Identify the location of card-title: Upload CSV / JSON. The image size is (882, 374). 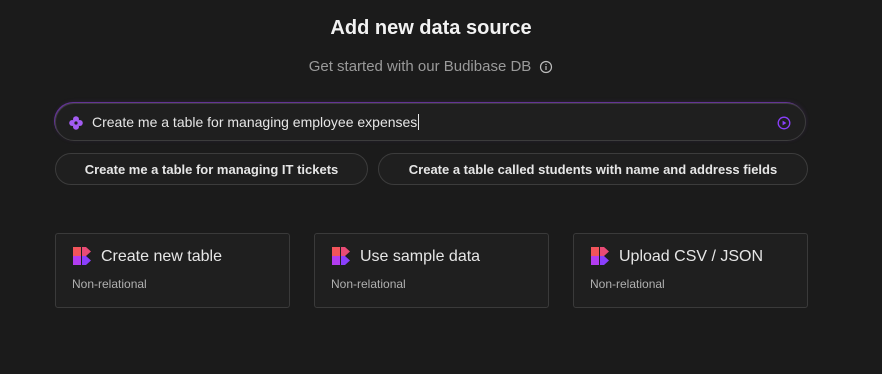
(691, 256).